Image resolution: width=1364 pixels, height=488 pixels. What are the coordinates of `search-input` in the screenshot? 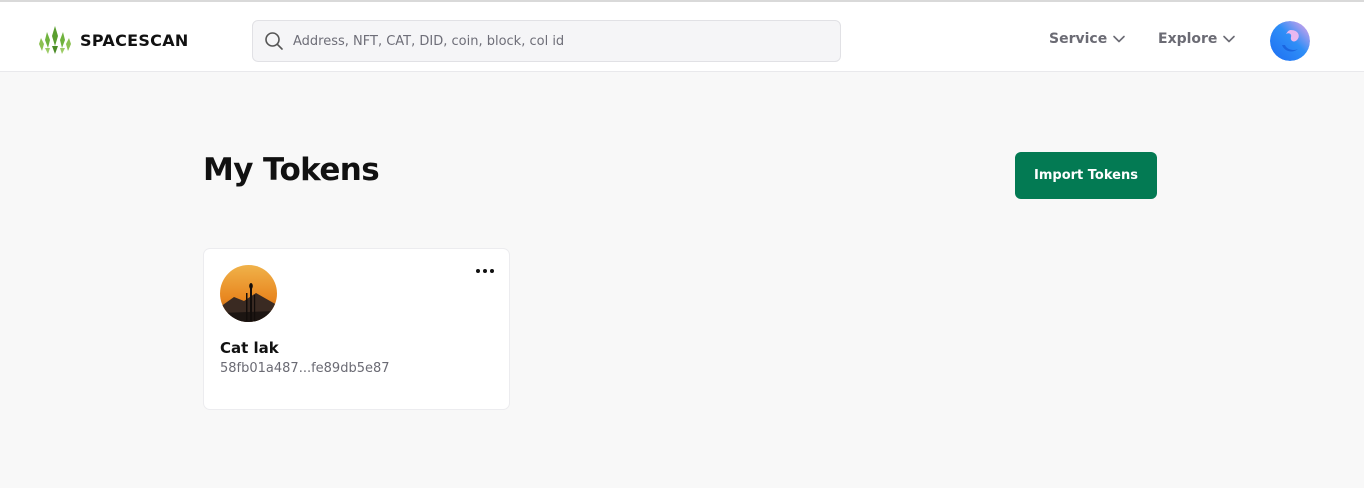 It's located at (563, 41).